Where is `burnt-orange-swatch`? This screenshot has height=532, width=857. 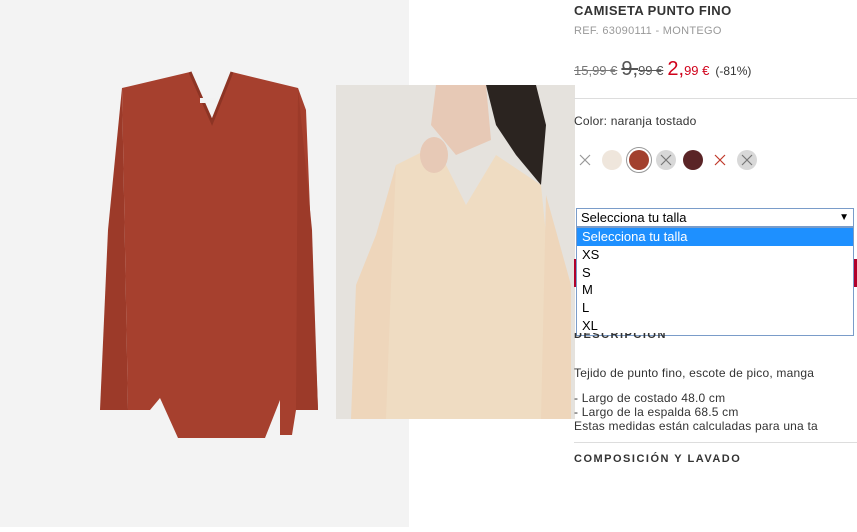 burnt-orange-swatch is located at coordinates (639, 160).